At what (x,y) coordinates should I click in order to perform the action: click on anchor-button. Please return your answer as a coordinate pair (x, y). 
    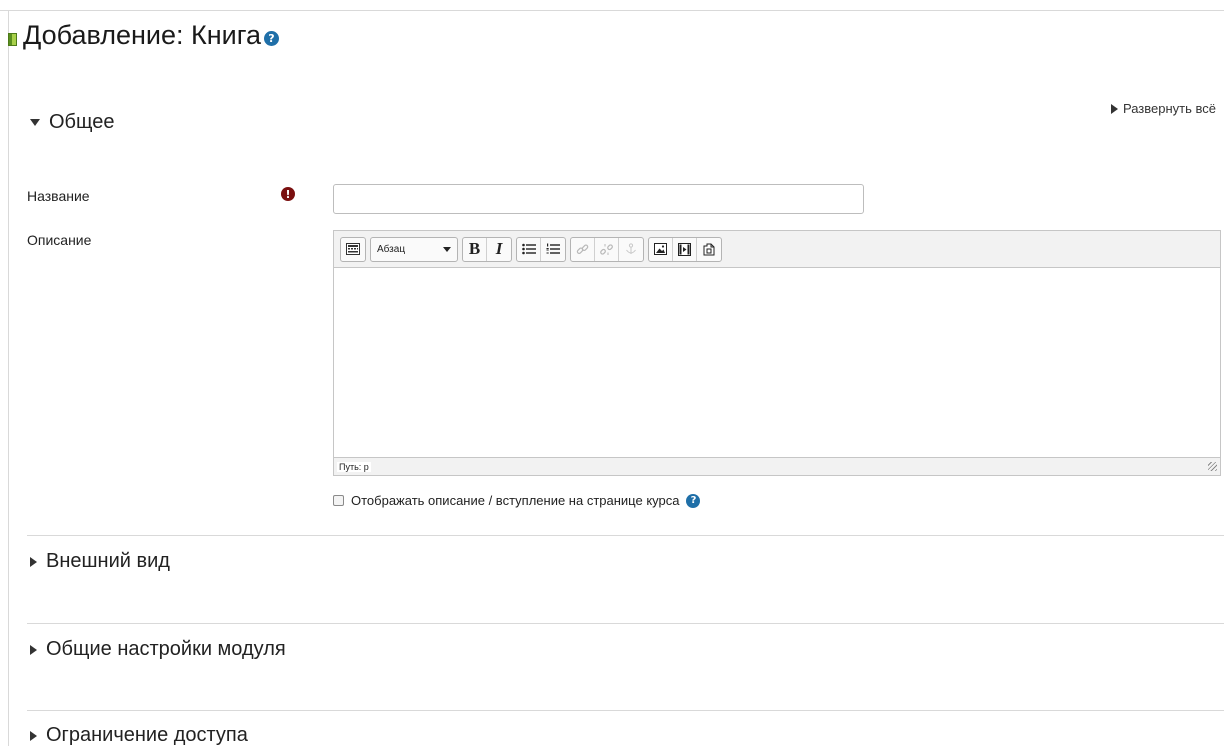
    Looking at the image, I should click on (631, 249).